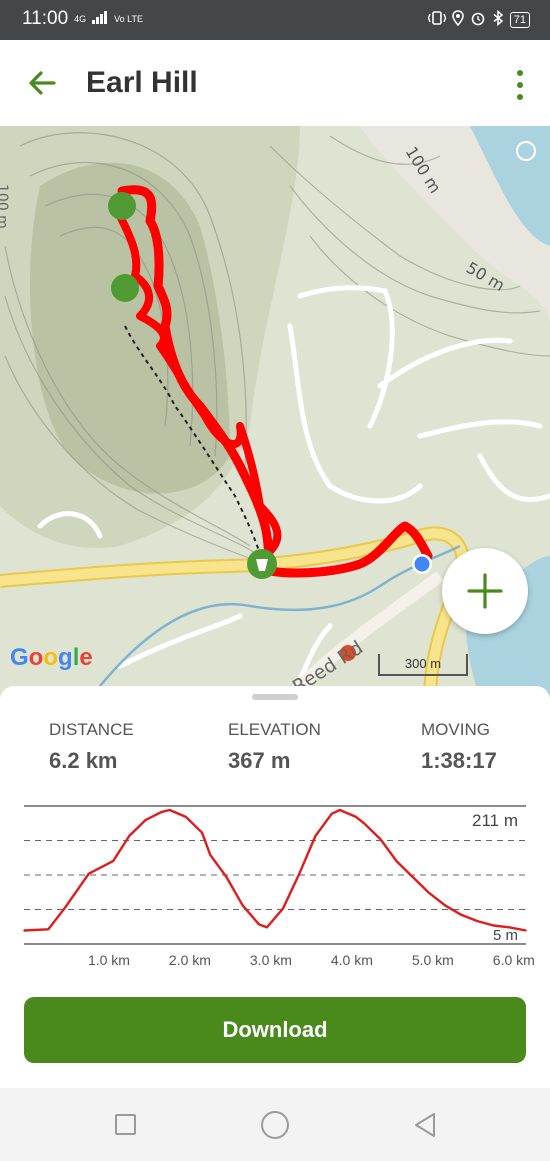 Image resolution: width=550 pixels, height=1161 pixels. I want to click on system-nav-bar, so click(275, 1124).